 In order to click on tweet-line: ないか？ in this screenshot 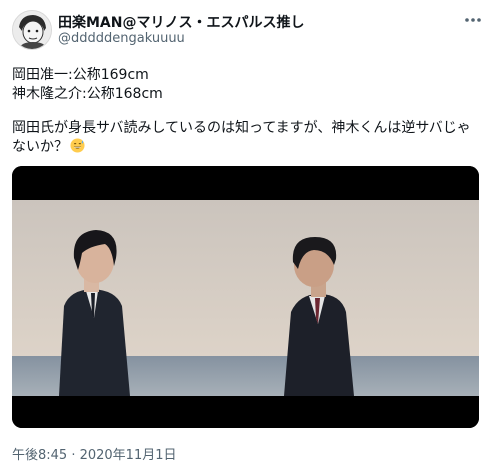, I will do `click(40, 147)`.